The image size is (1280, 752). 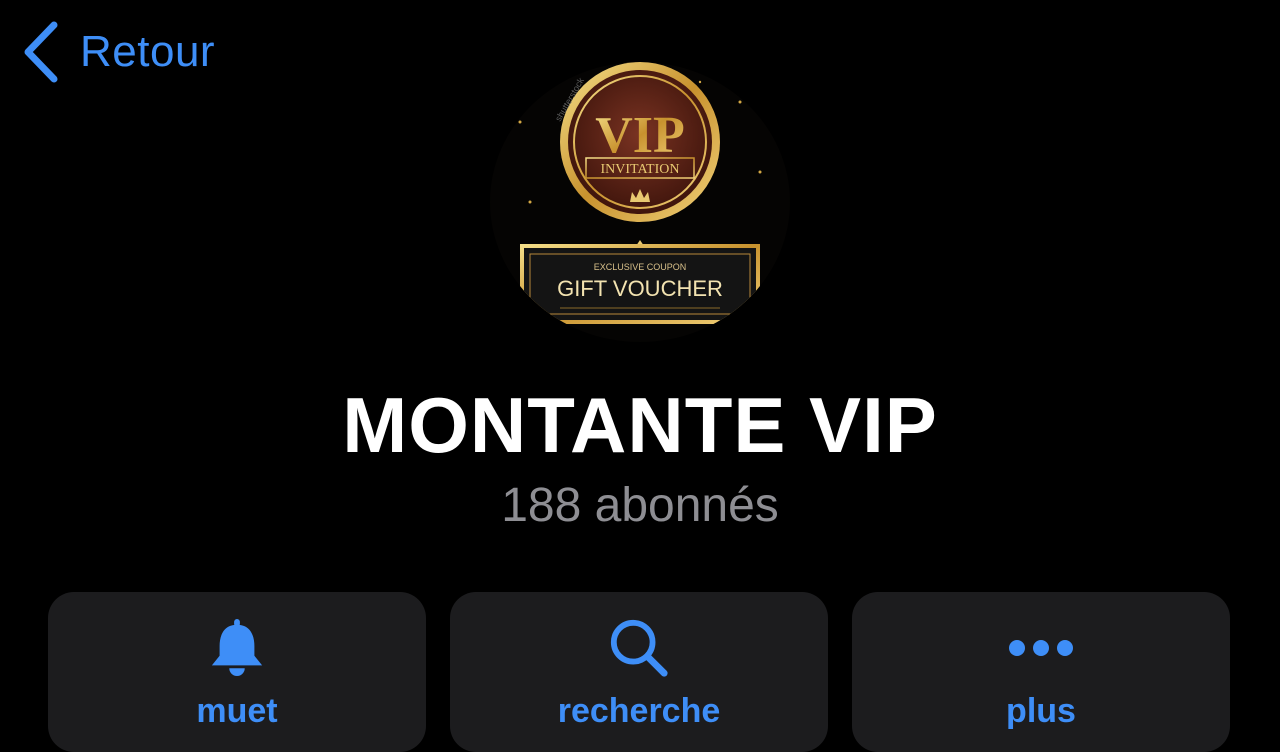 I want to click on more-dots-icon, so click(x=1041, y=648).